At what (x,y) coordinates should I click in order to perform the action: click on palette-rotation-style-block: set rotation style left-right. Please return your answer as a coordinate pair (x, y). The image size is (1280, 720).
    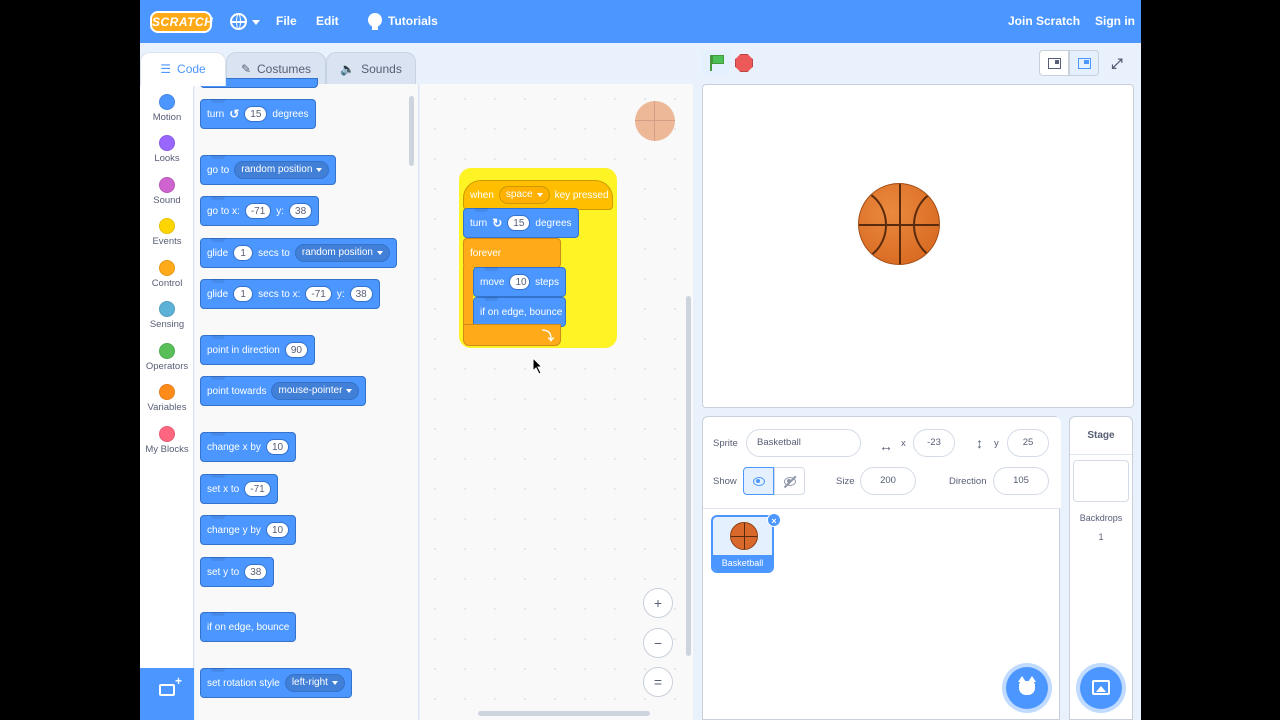
    Looking at the image, I should click on (276, 683).